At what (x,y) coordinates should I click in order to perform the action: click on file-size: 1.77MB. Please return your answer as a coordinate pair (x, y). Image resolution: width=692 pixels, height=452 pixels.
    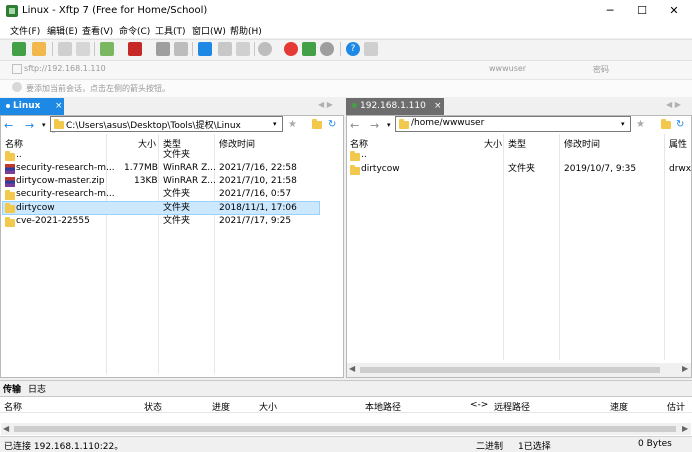
    Looking at the image, I should click on (141, 168).